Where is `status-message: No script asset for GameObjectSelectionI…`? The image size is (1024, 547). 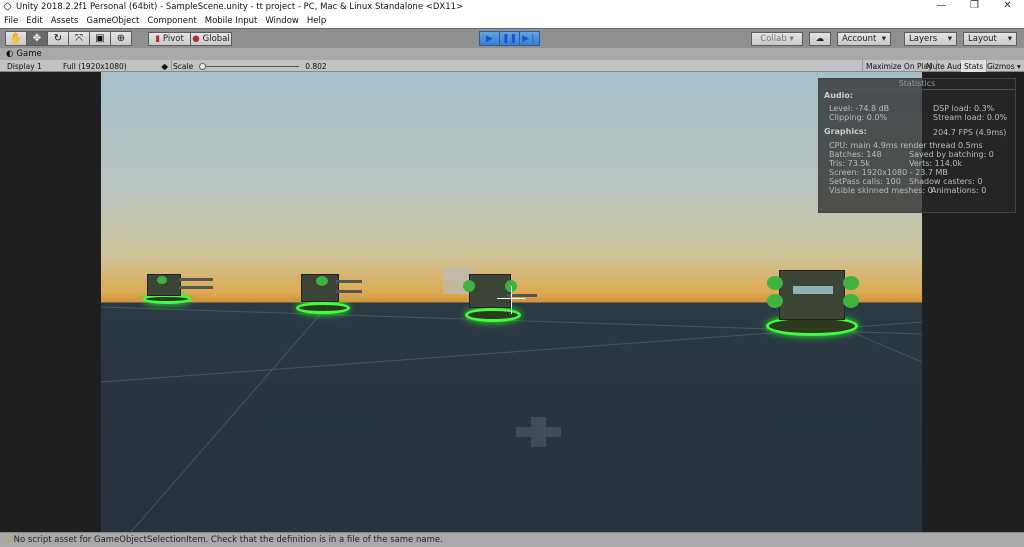 status-message: No script asset for GameObjectSelectionI… is located at coordinates (228, 540).